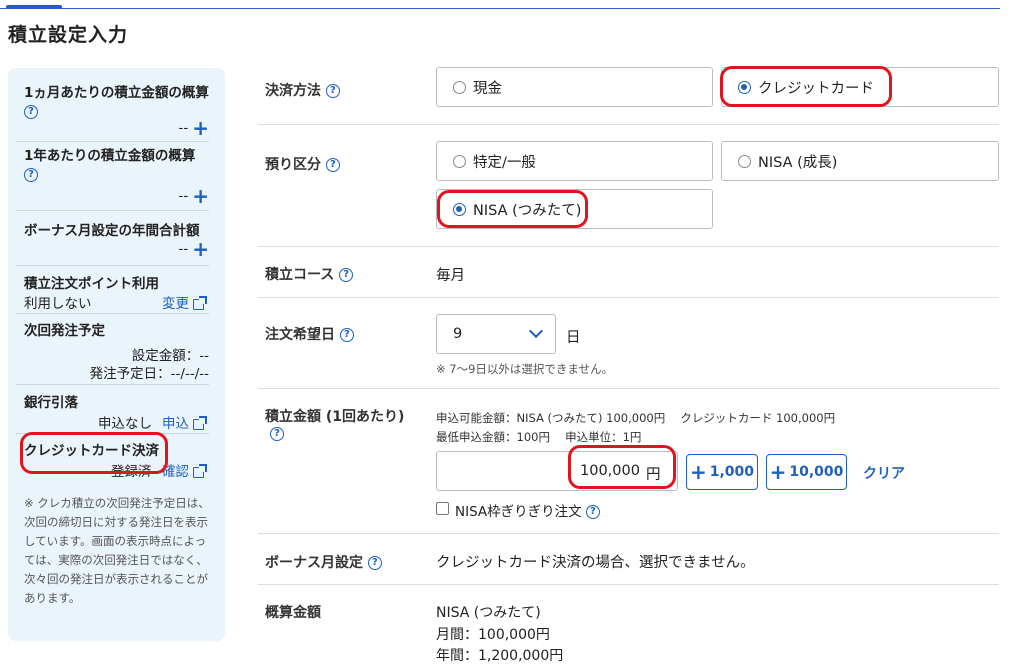  I want to click on next-order-date: 発注予定日：--/--/--, so click(149, 374).